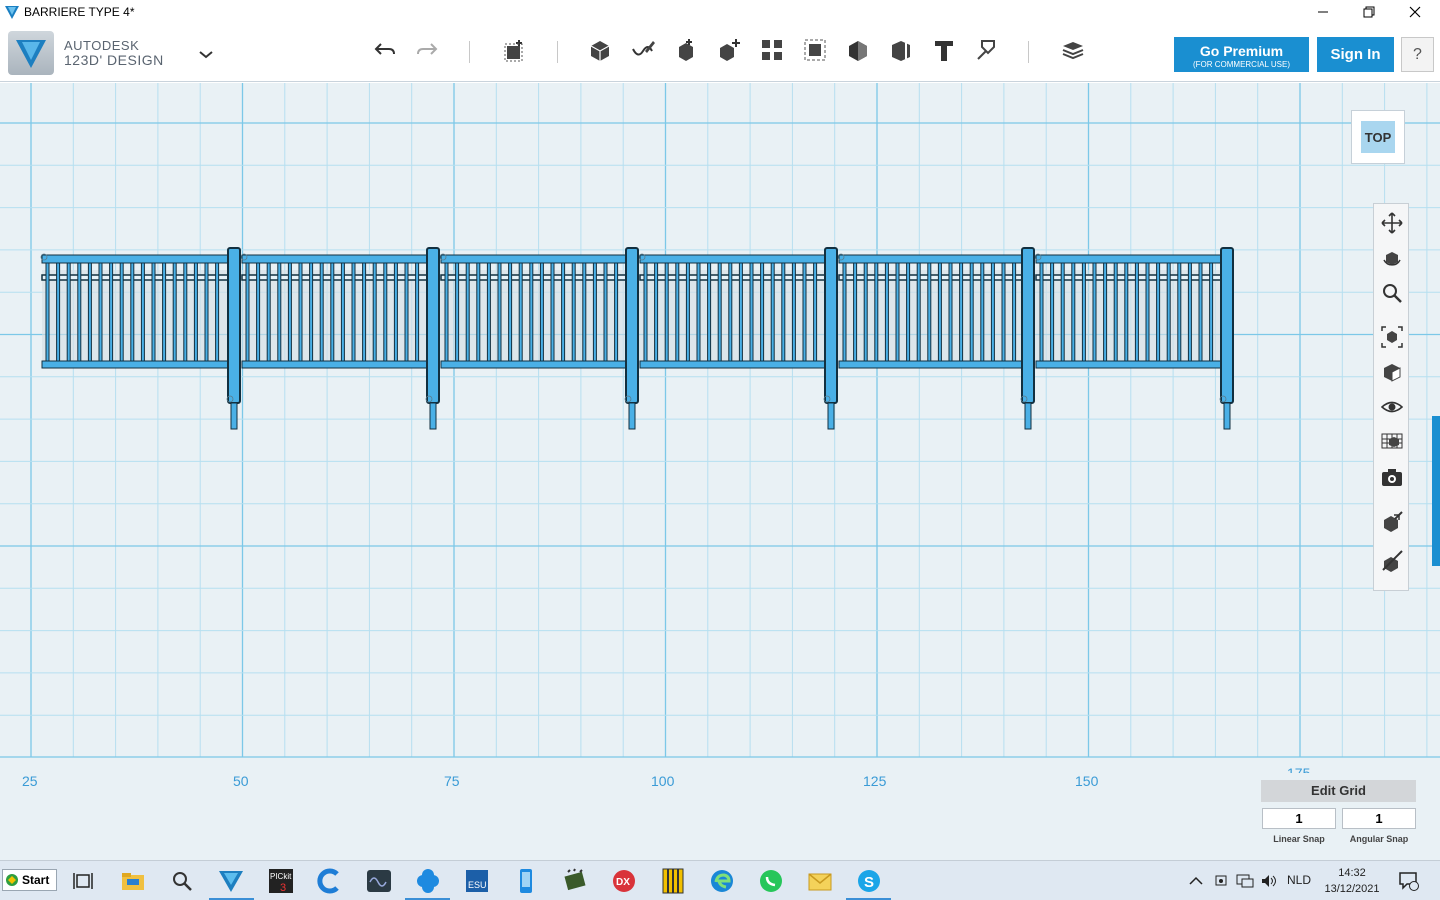  Describe the element at coordinates (1392, 407) in the screenshot. I see `visibility-icon` at that location.